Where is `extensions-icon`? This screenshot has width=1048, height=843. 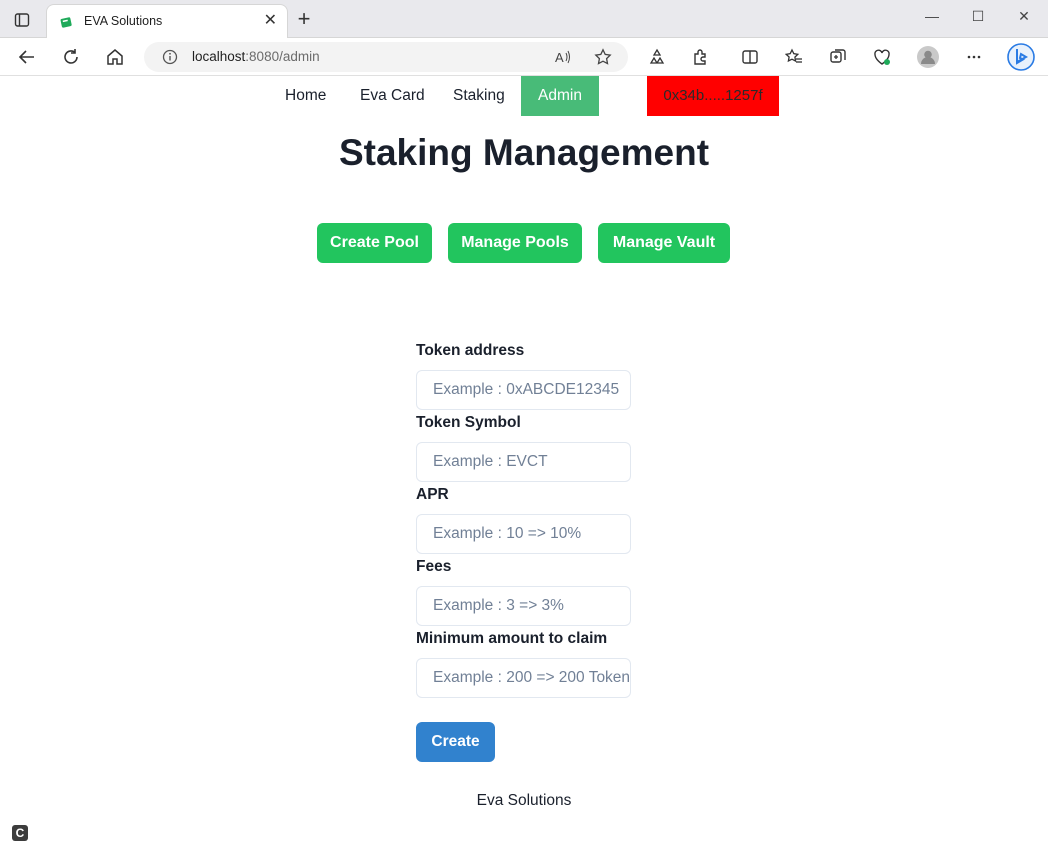
extensions-icon is located at coordinates (701, 57).